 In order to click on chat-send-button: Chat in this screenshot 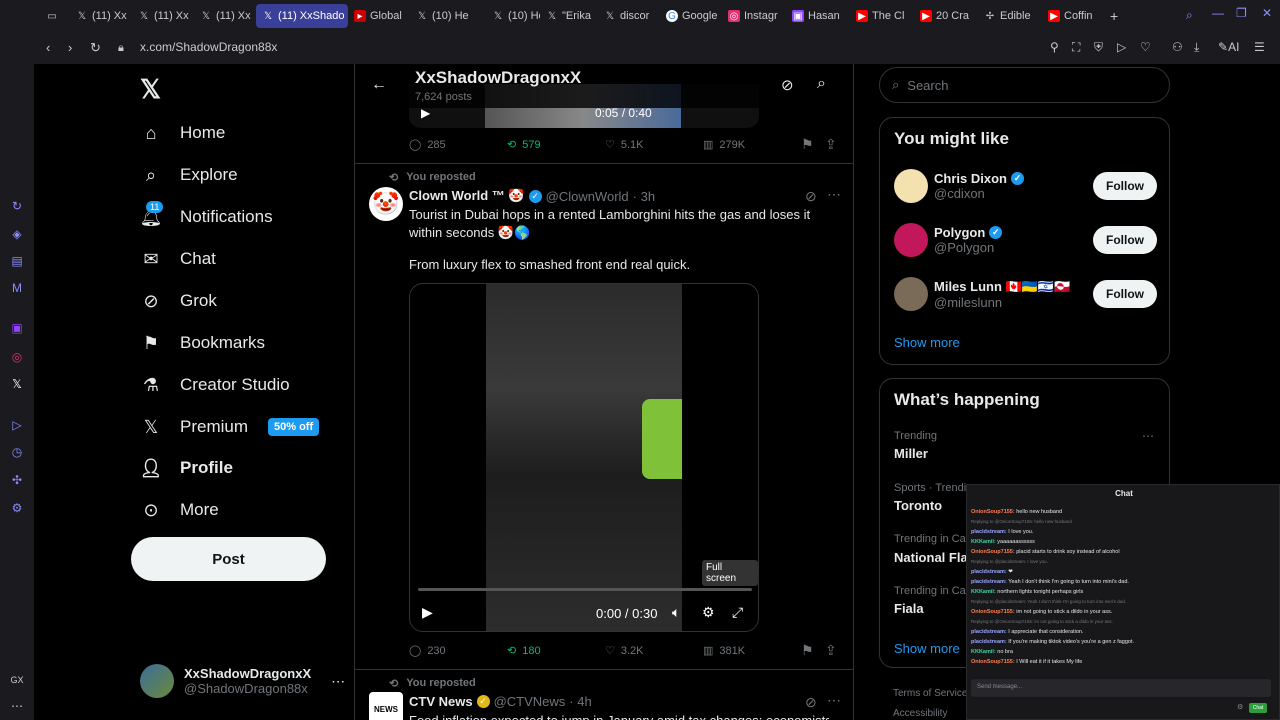, I will do `click(1258, 708)`.